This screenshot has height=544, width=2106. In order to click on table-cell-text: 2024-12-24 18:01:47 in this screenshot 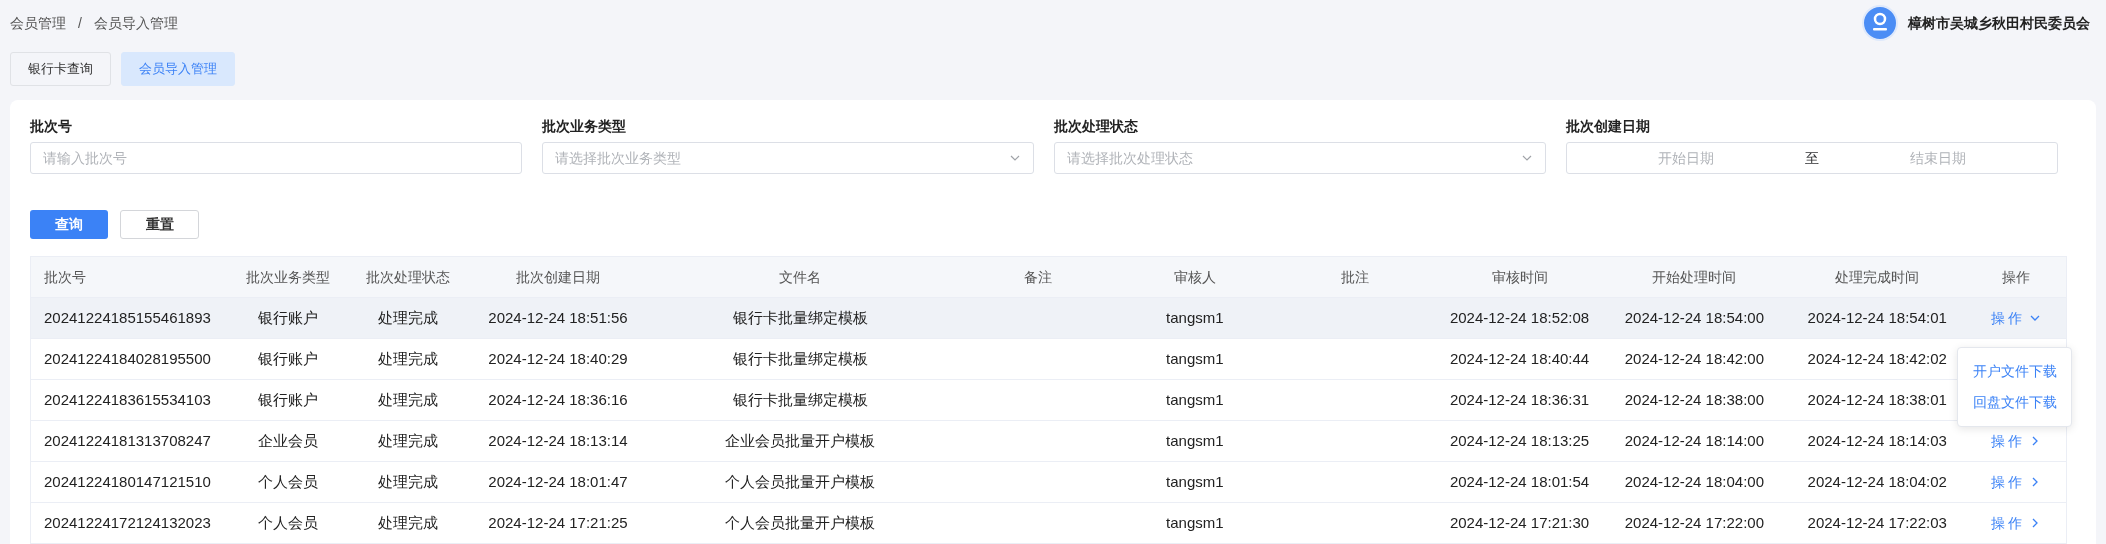, I will do `click(558, 481)`.